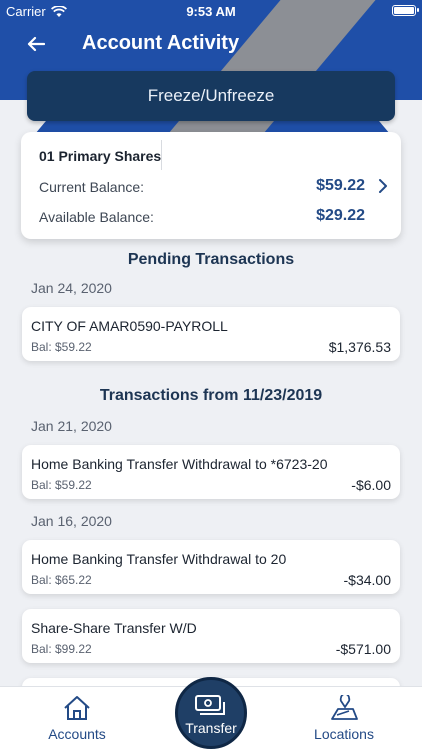 This screenshot has width=422, height=750. What do you see at coordinates (77, 708) in the screenshot?
I see `home-icon` at bounding box center [77, 708].